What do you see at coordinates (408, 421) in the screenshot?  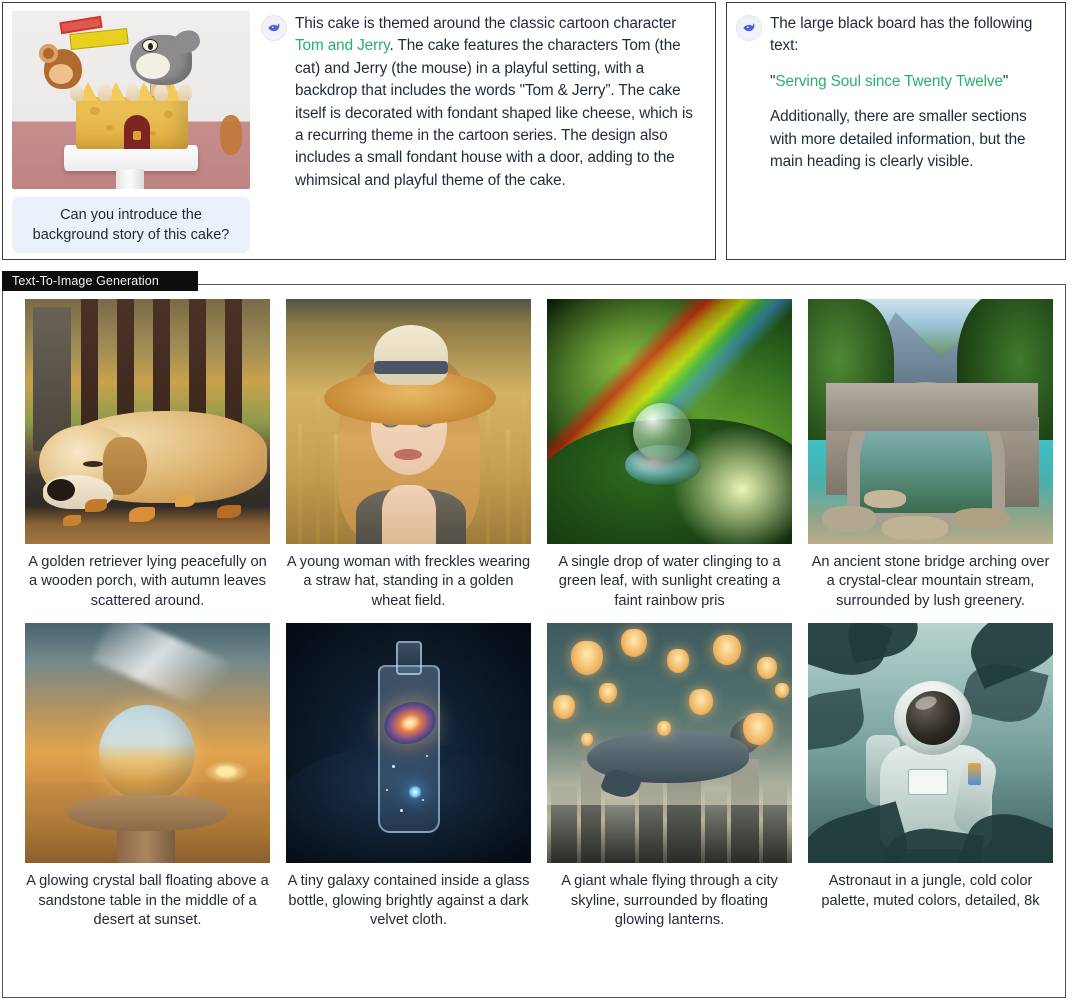 I see `generated-image-young-woman-wheat-field` at bounding box center [408, 421].